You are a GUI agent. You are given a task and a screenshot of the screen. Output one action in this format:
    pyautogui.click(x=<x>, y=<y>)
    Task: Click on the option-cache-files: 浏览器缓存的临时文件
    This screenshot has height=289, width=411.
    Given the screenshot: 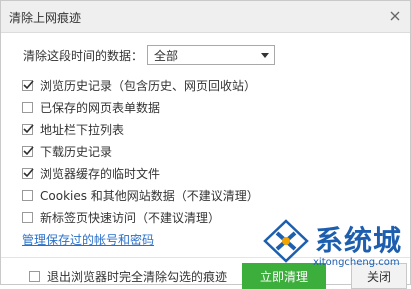 What is the action you would take?
    pyautogui.click(x=91, y=173)
    